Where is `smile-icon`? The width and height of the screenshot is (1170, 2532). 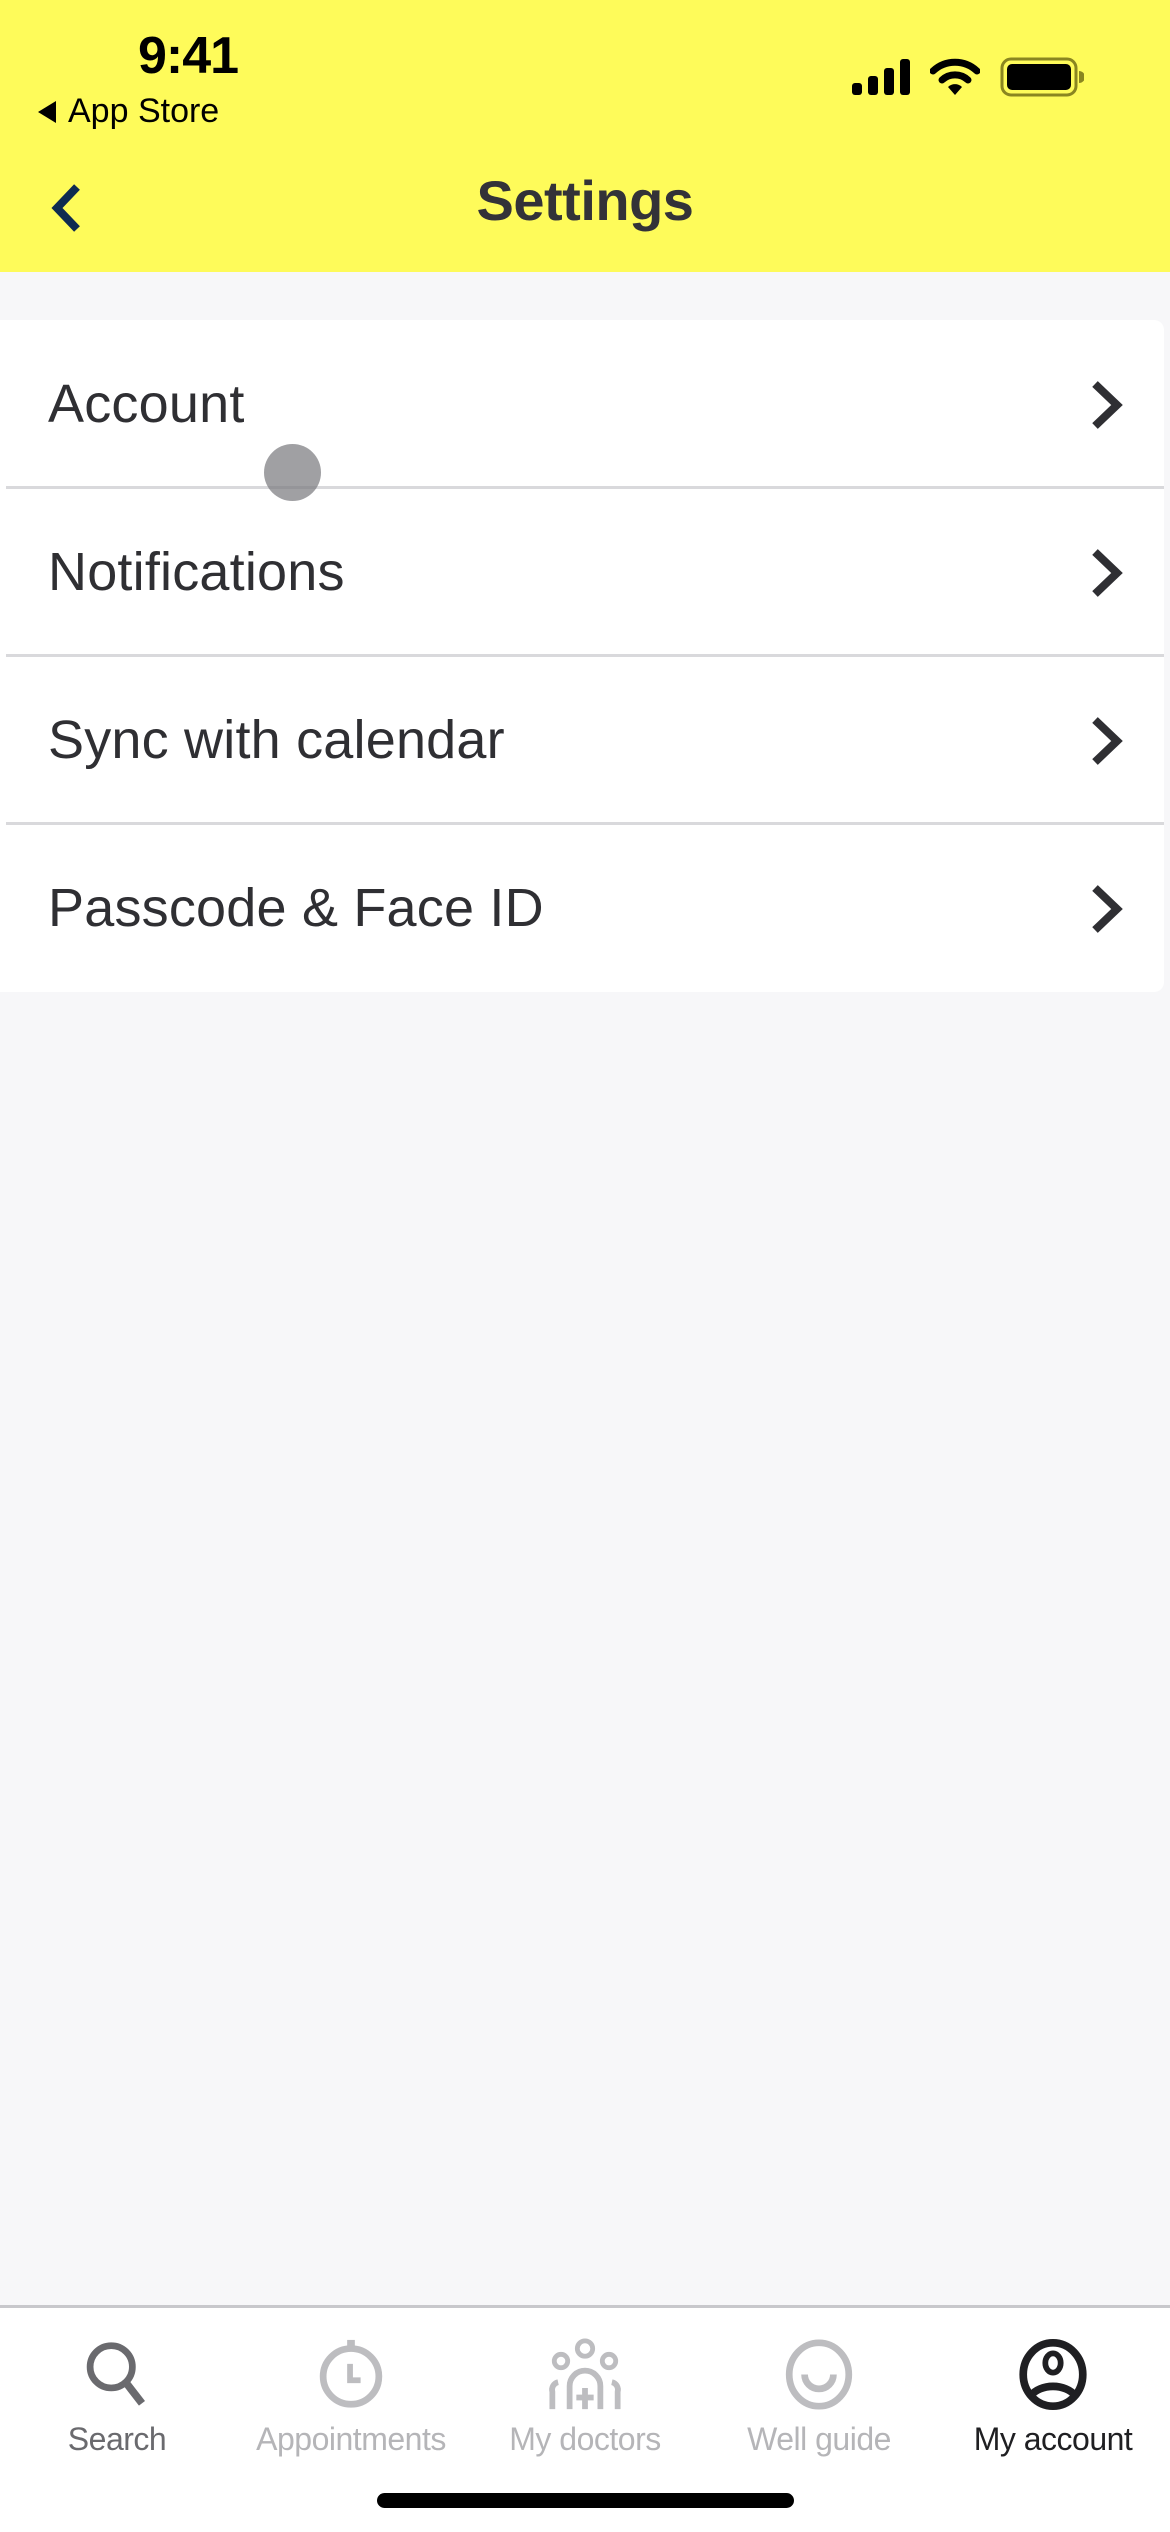
smile-icon is located at coordinates (819, 2374).